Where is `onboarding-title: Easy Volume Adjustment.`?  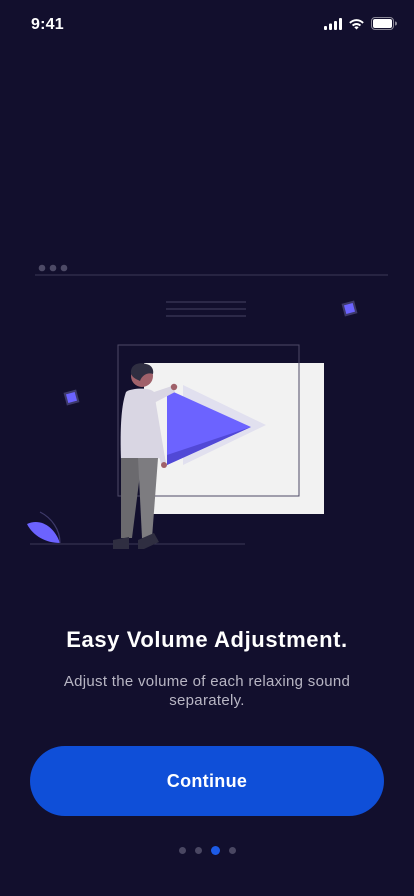
onboarding-title: Easy Volume Adjustment. is located at coordinates (207, 639).